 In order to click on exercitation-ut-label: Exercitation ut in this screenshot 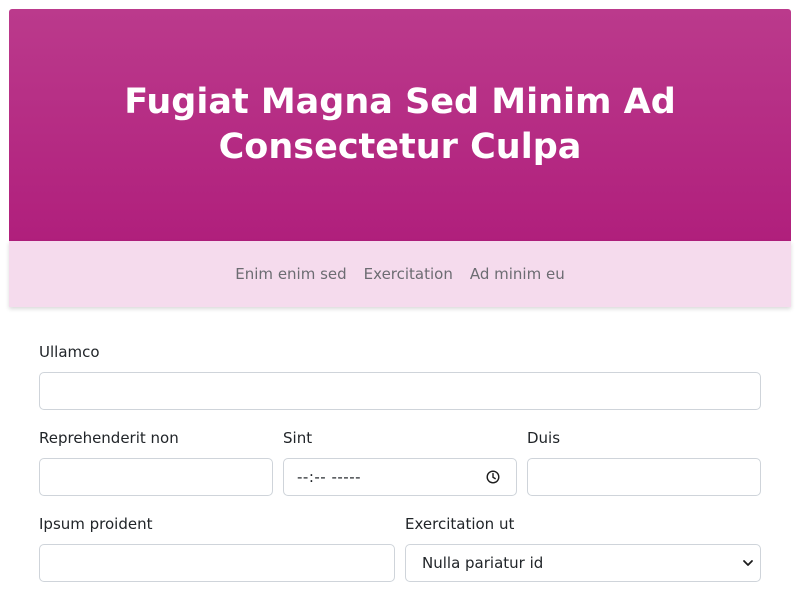, I will do `click(460, 524)`.